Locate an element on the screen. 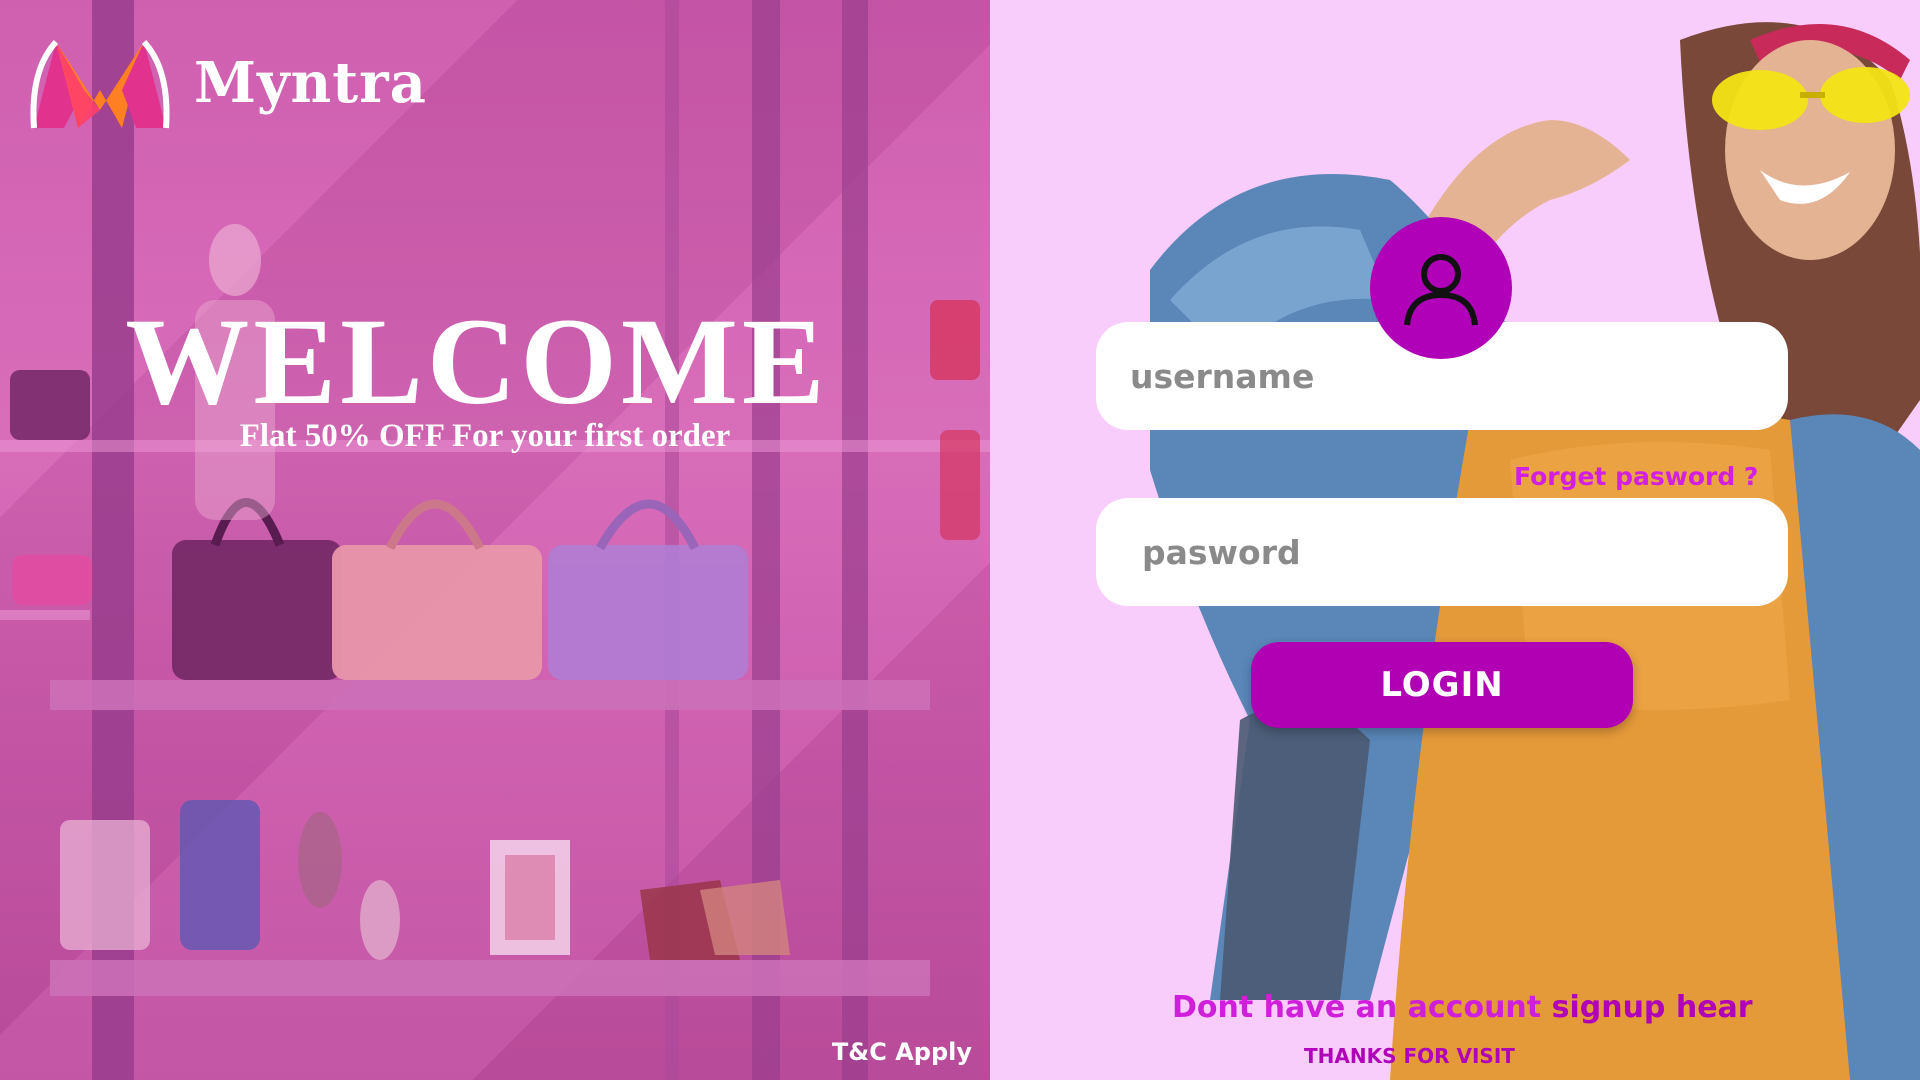  user-icon is located at coordinates (1441, 290).